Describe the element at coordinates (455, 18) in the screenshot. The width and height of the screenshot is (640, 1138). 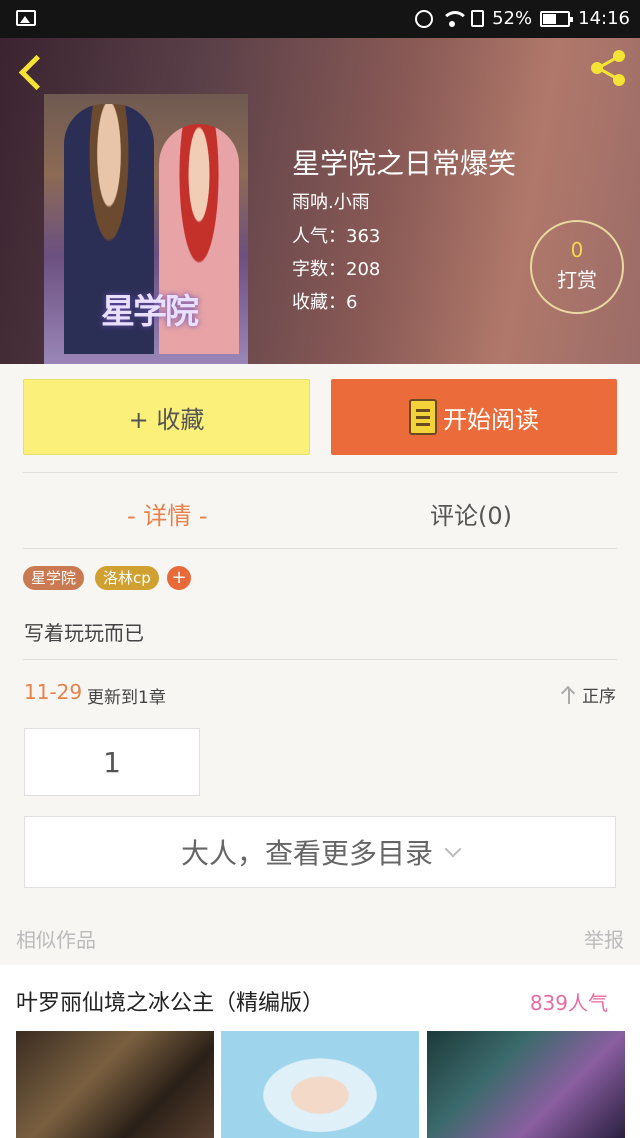
I see `wifi-icon` at that location.